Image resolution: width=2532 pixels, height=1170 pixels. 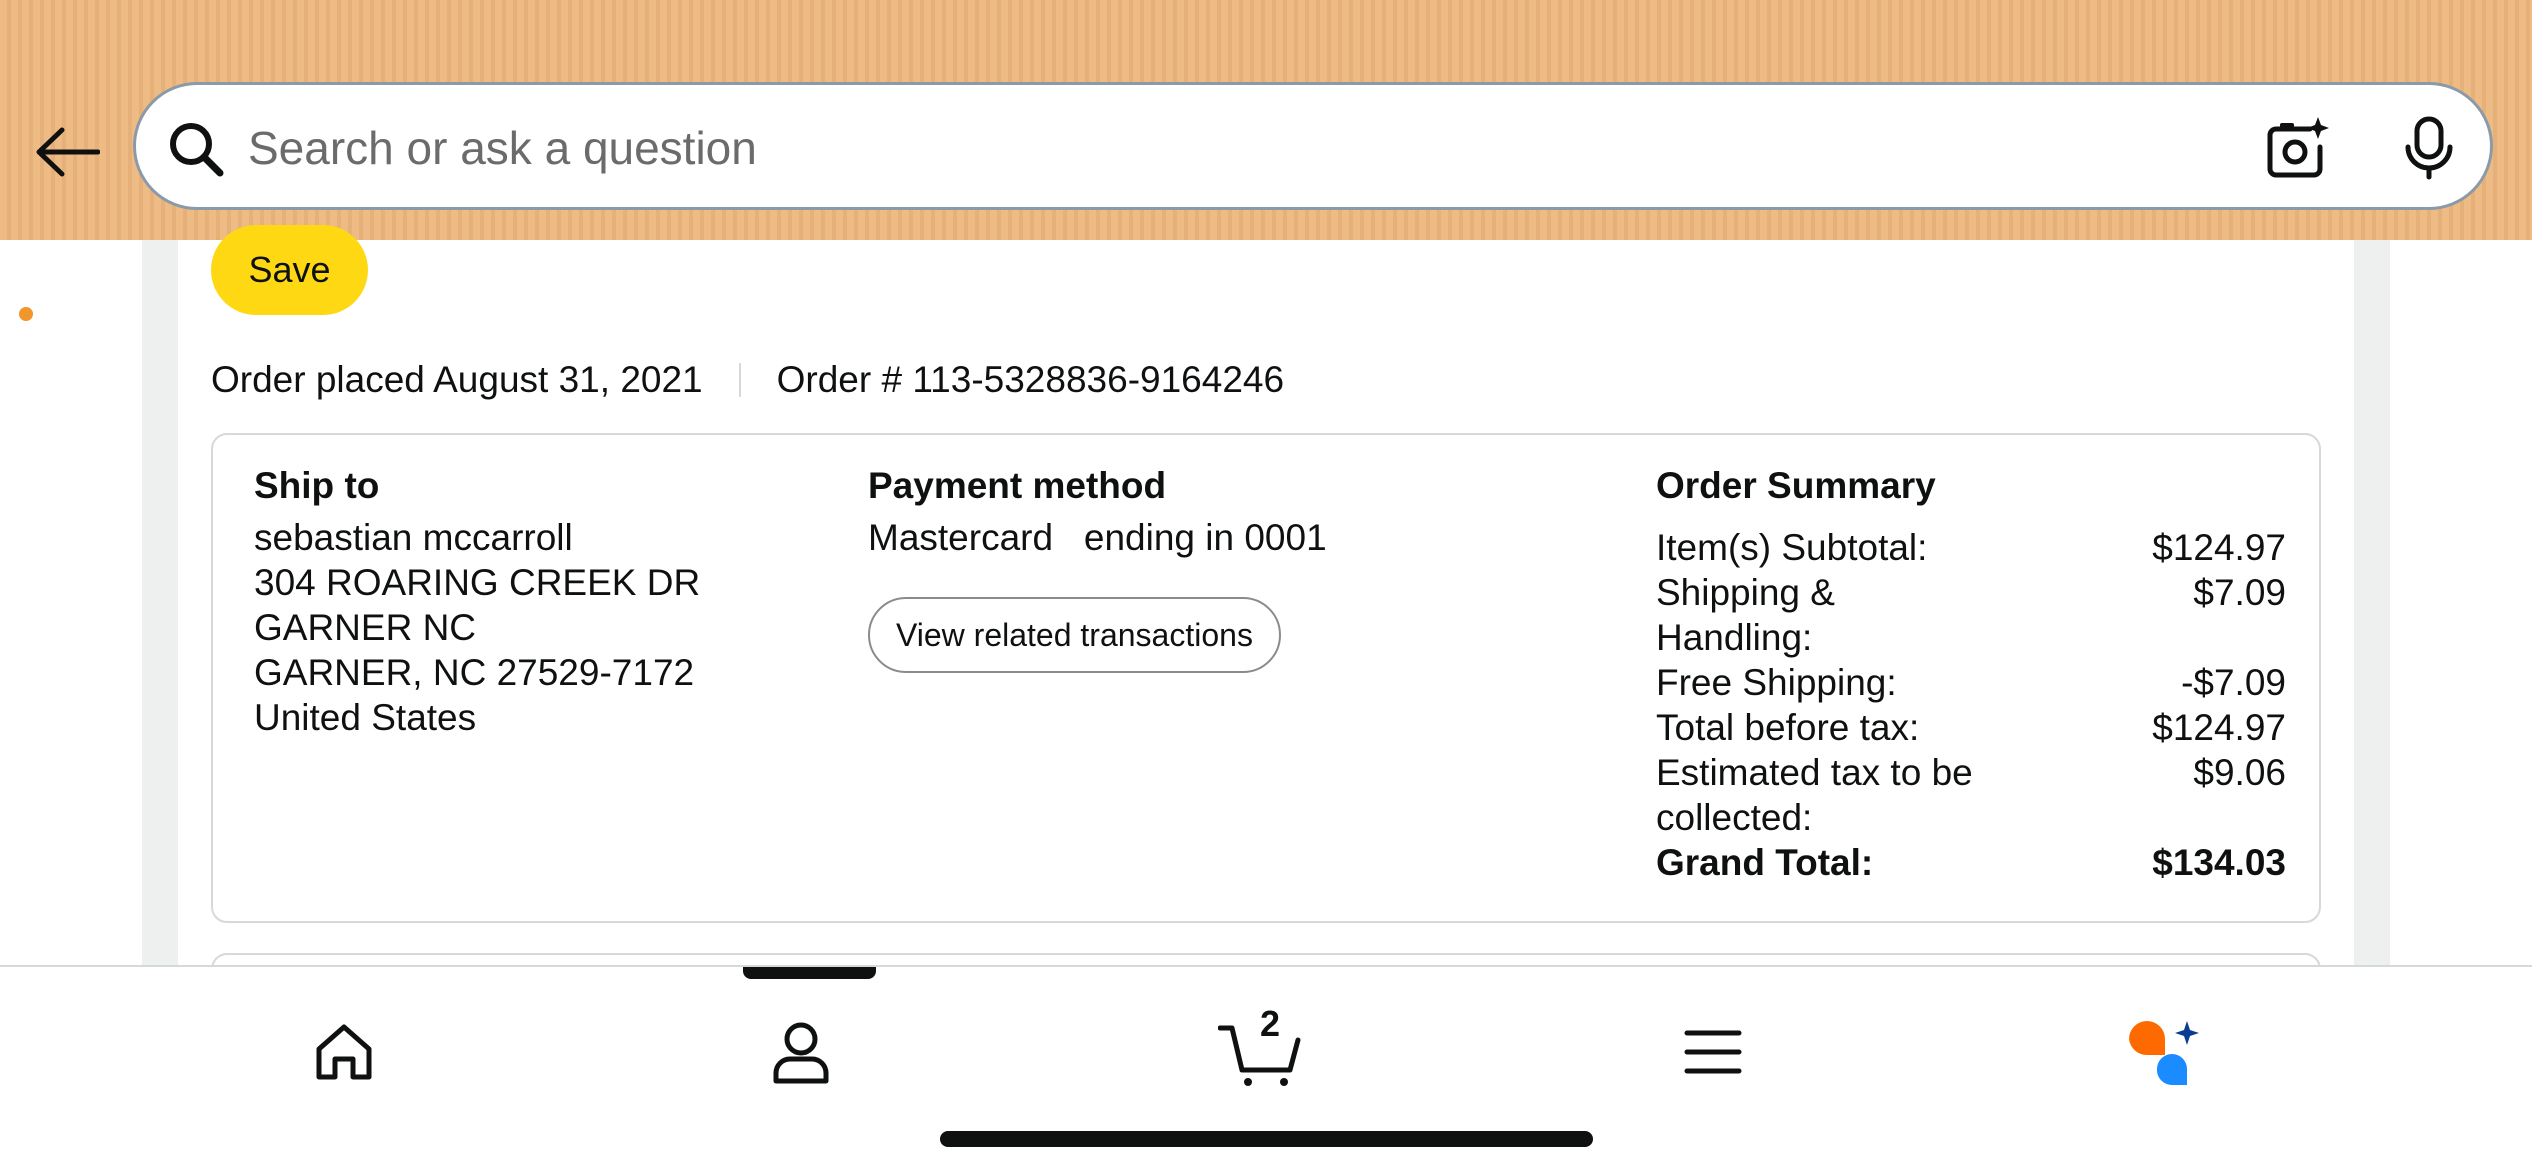 What do you see at coordinates (26, 314) in the screenshot?
I see `indicator-dot` at bounding box center [26, 314].